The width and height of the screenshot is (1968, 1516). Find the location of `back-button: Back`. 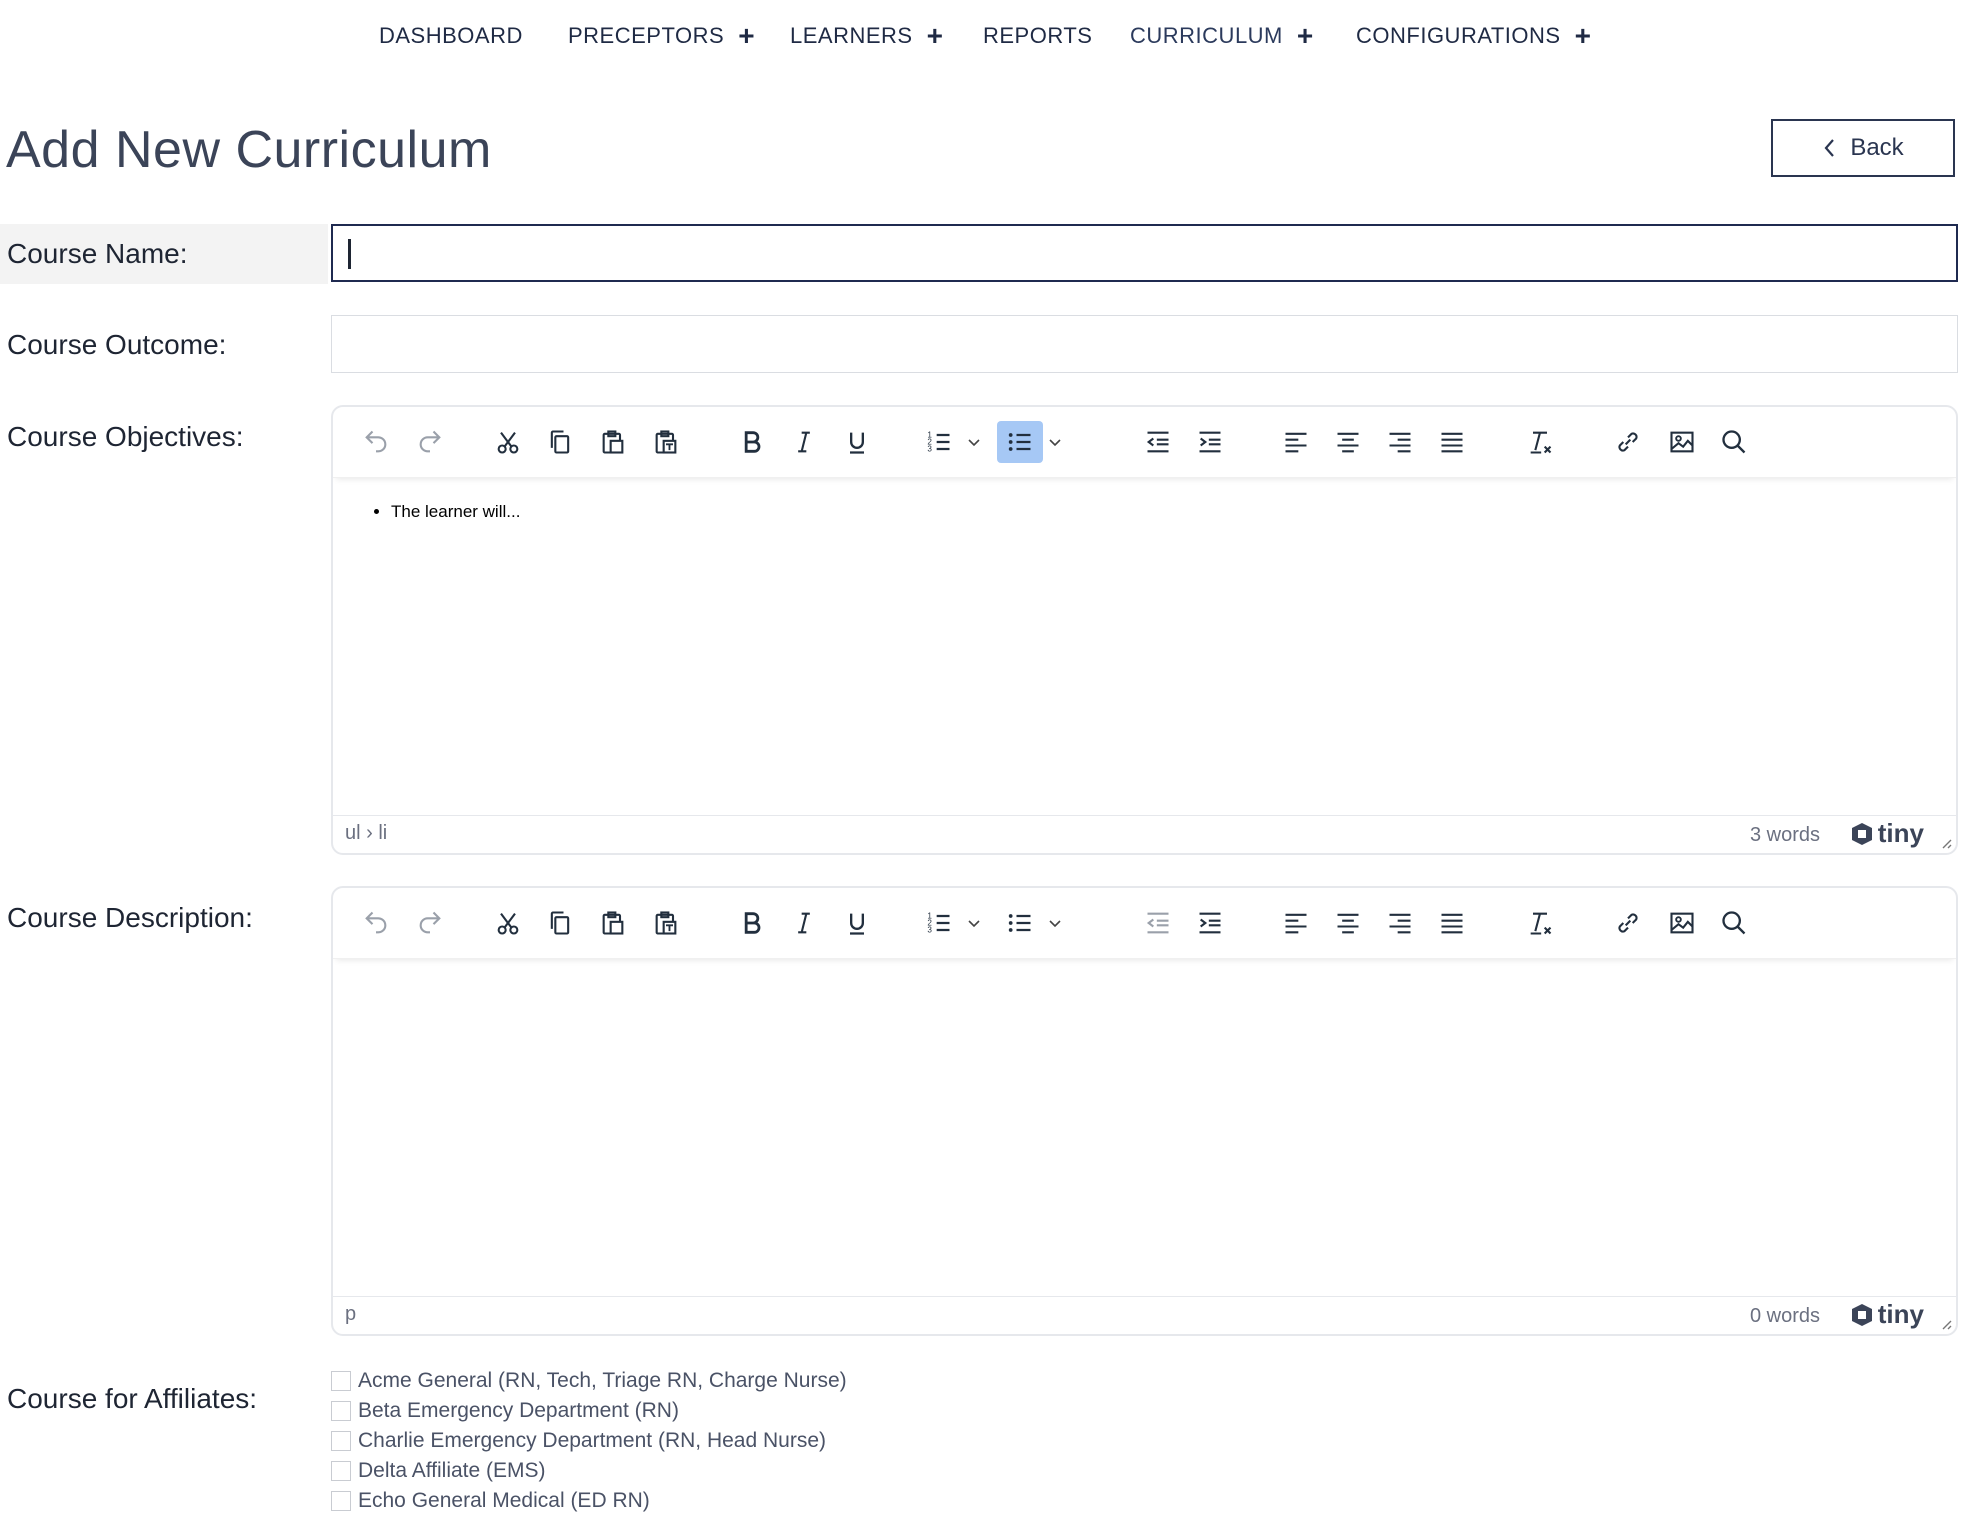

back-button: Back is located at coordinates (1863, 148).